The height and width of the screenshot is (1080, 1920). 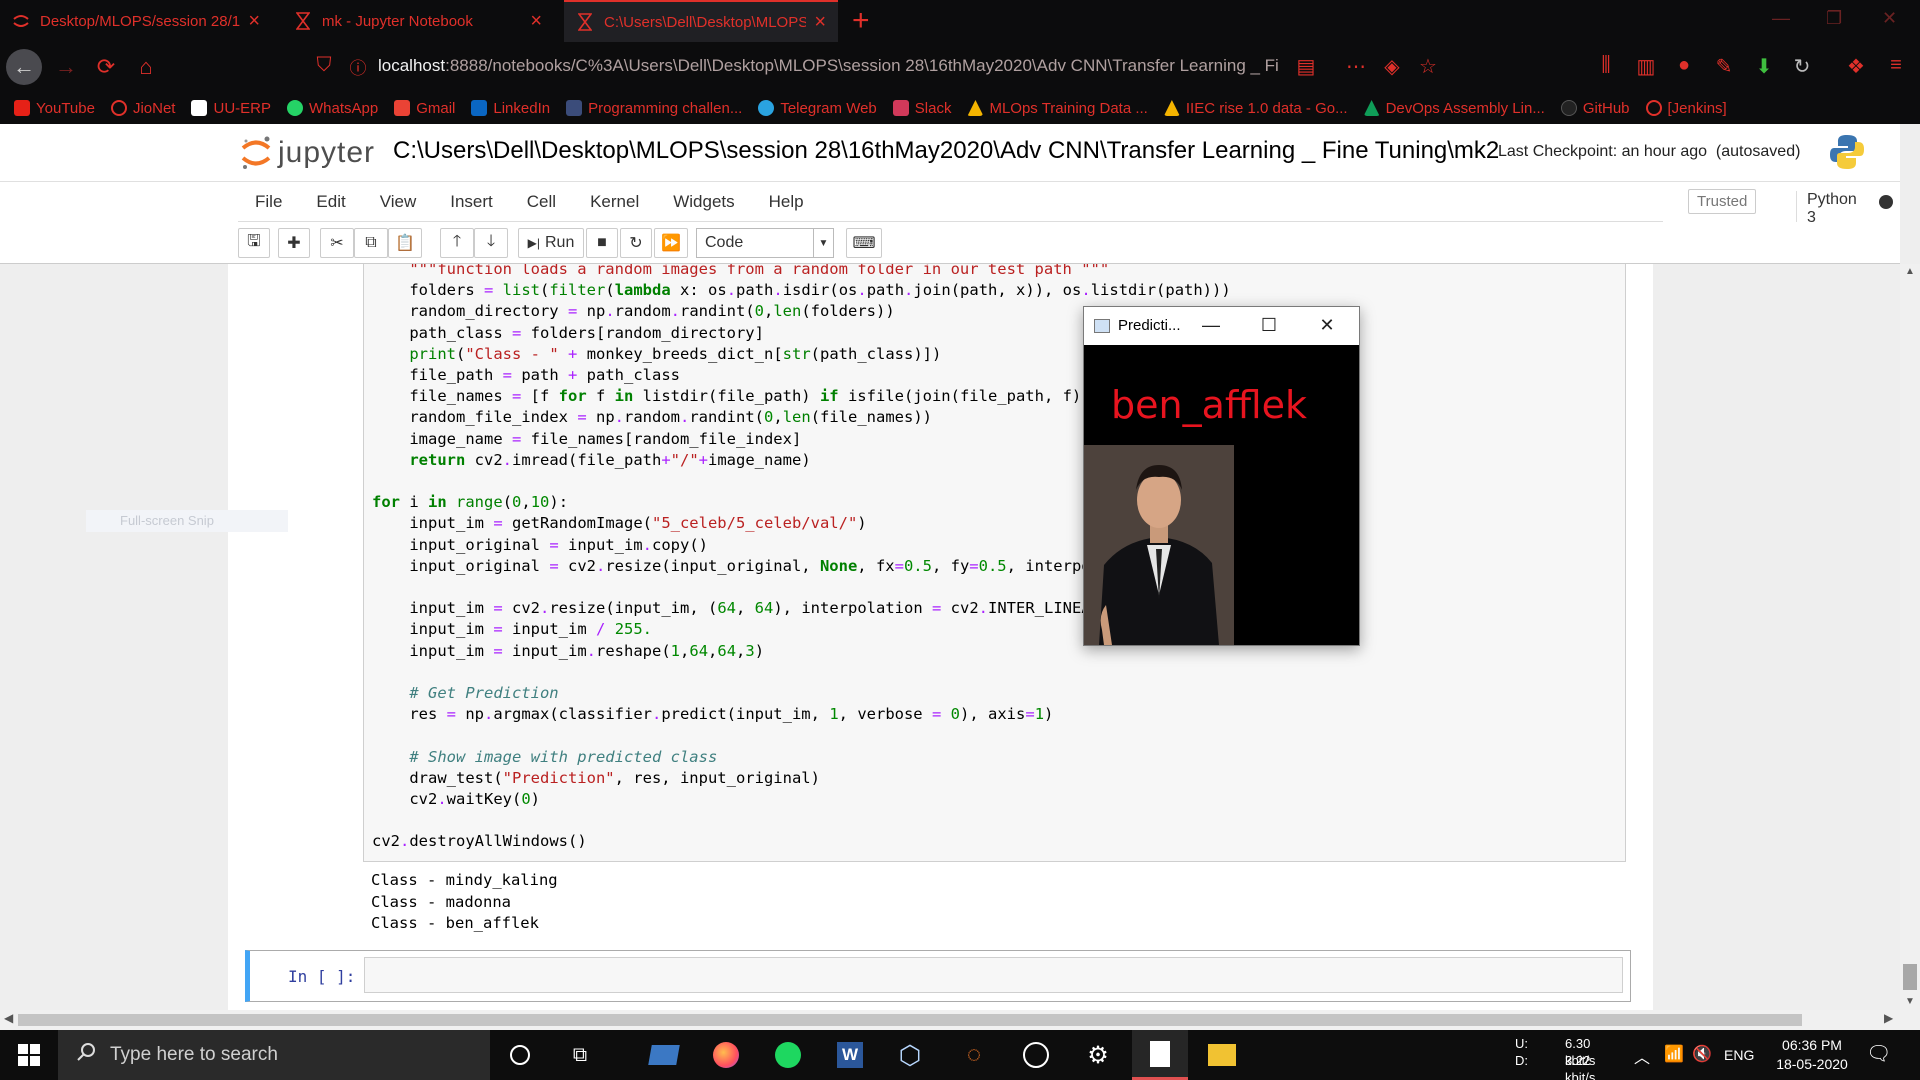 What do you see at coordinates (701, 21) in the screenshot?
I see `browser-tab-3: C:\Users\Dell\Desktop\MLOPS ×` at bounding box center [701, 21].